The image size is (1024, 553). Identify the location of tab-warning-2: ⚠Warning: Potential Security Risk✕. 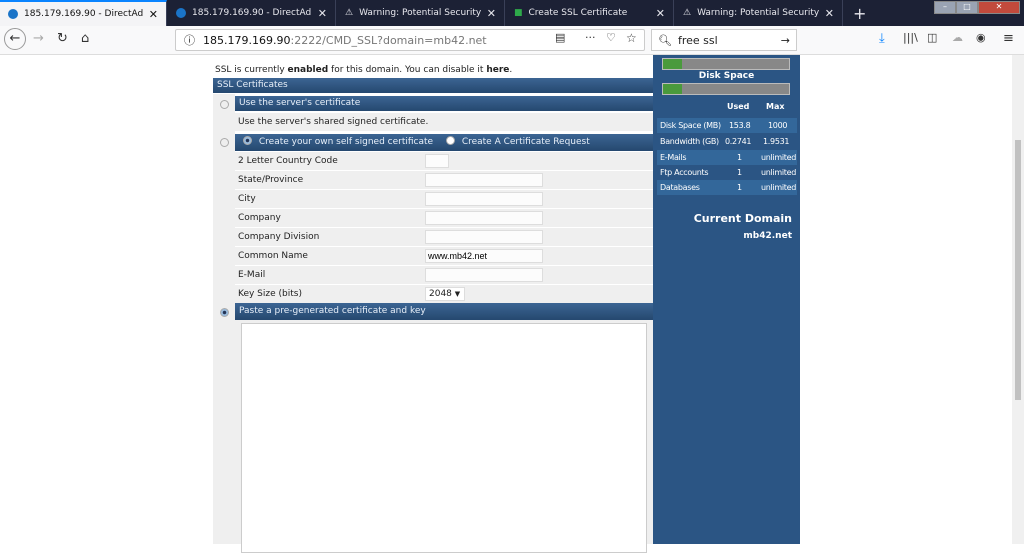
(759, 13).